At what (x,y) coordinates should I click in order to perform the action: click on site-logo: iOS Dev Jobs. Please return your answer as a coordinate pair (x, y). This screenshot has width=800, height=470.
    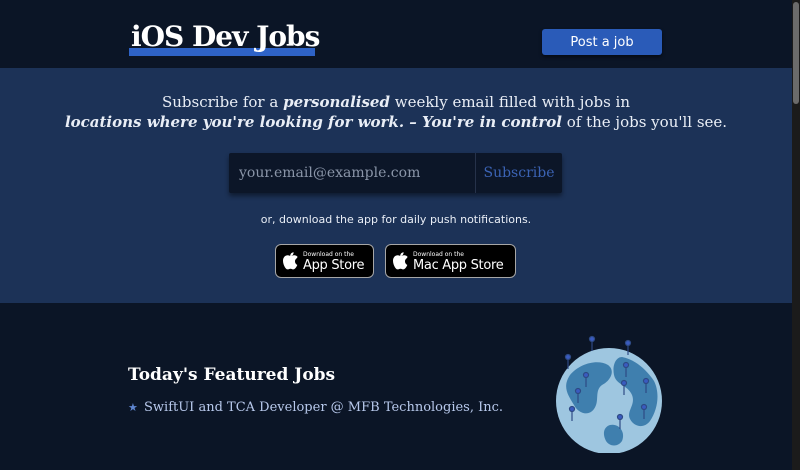
    Looking at the image, I should click on (225, 36).